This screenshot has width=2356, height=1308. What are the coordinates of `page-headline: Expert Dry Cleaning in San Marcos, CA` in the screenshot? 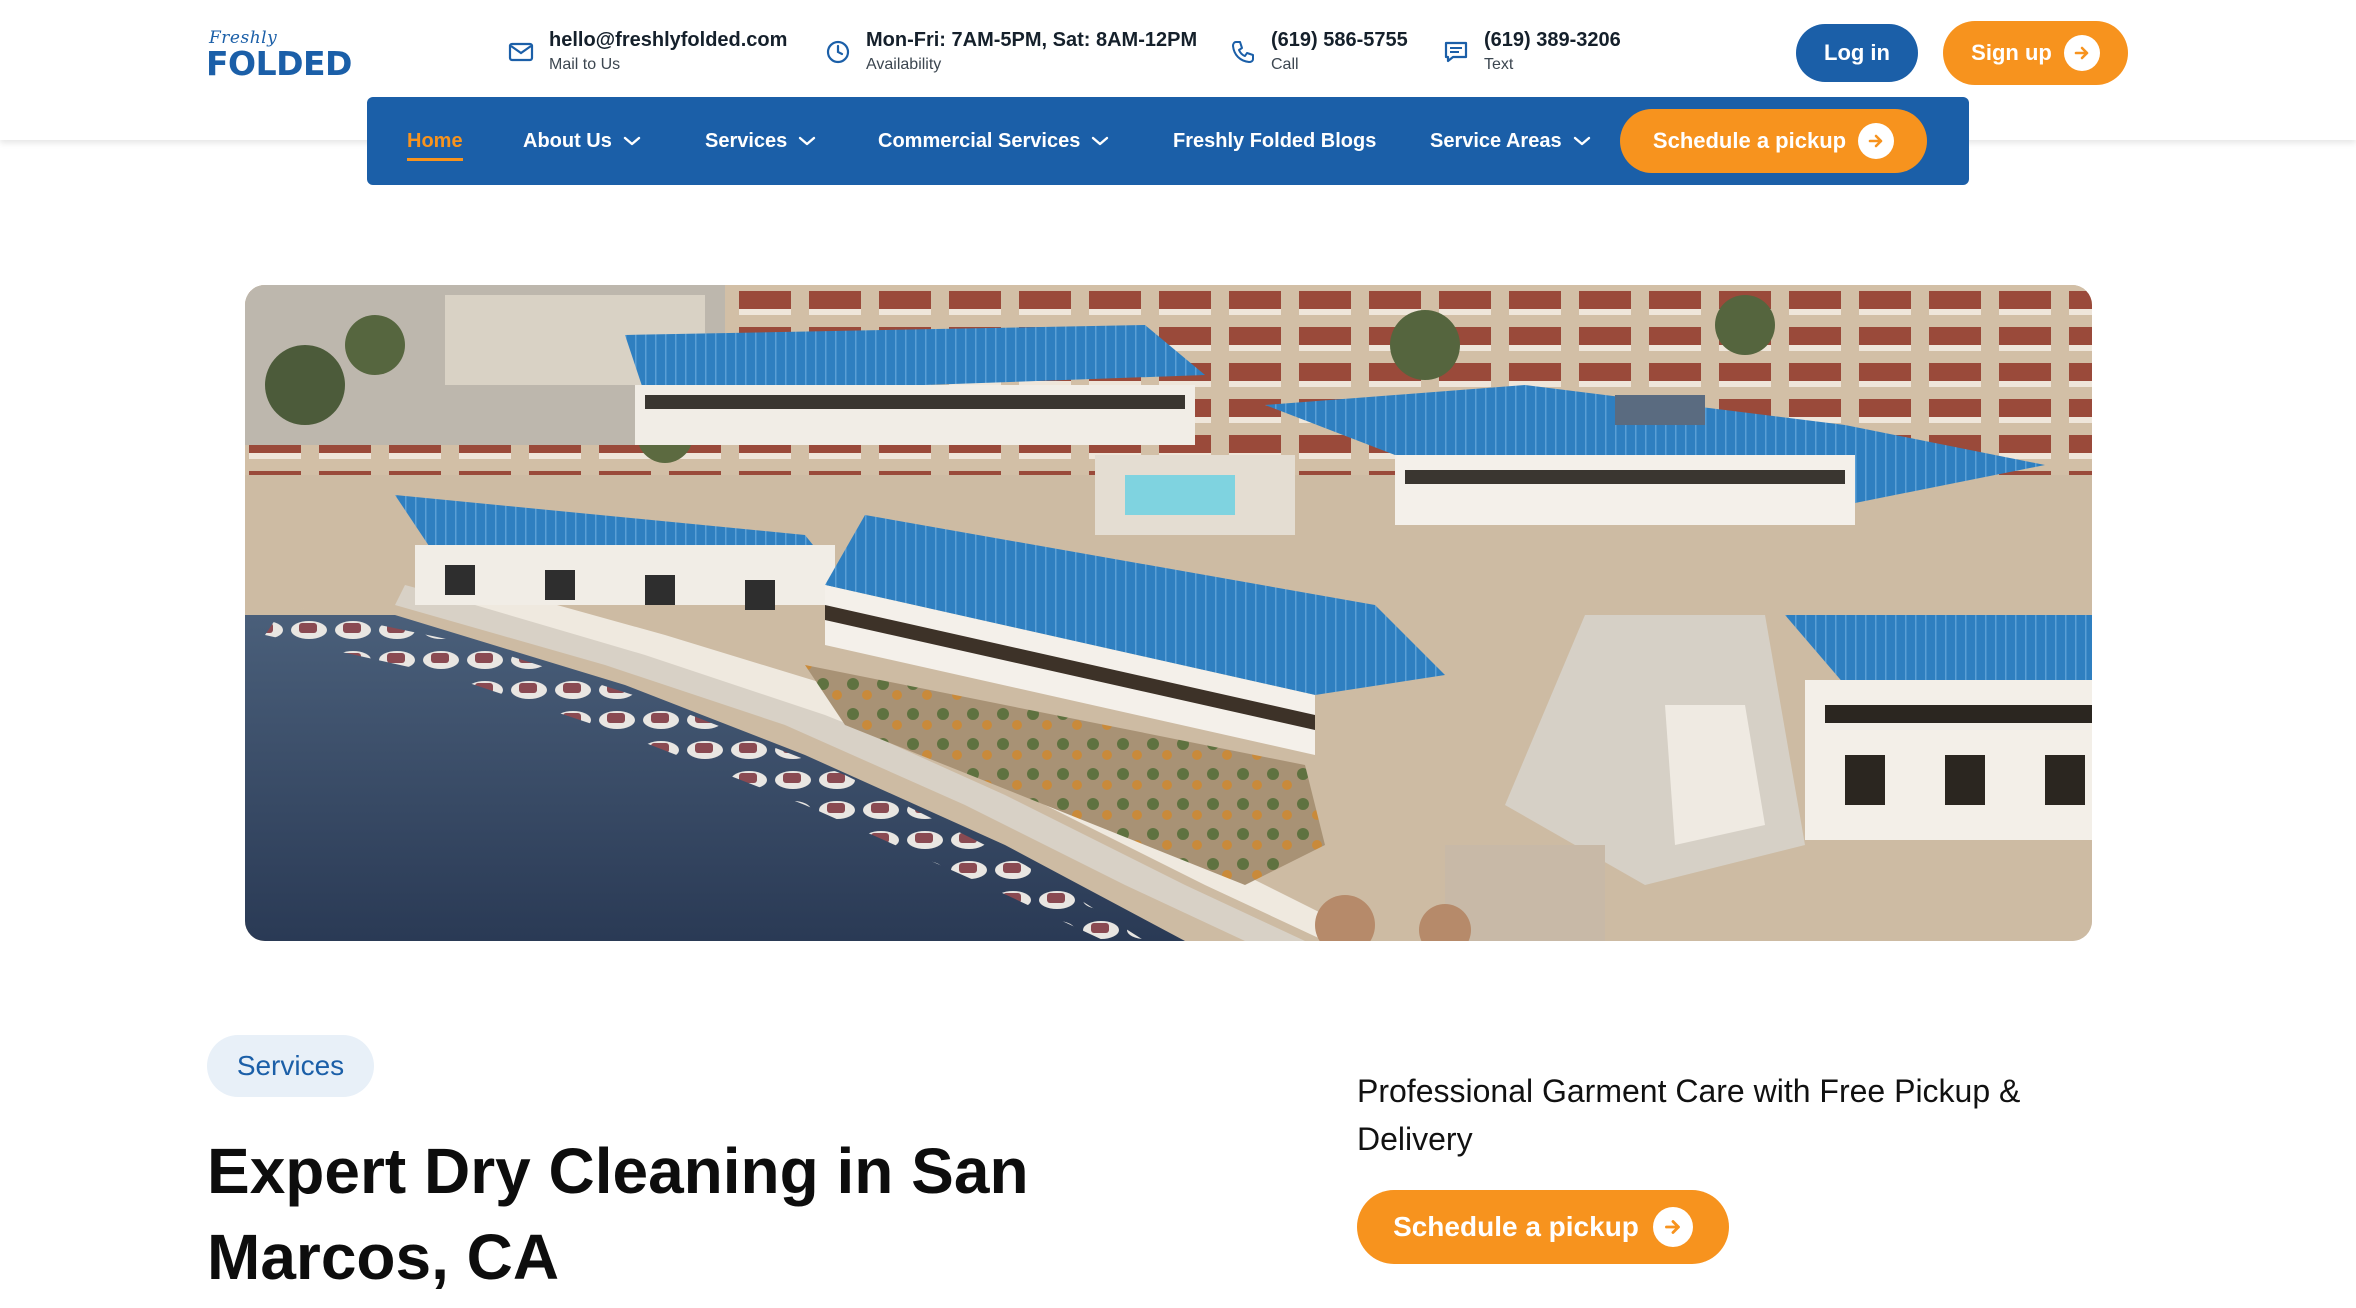 It's located at (618, 1214).